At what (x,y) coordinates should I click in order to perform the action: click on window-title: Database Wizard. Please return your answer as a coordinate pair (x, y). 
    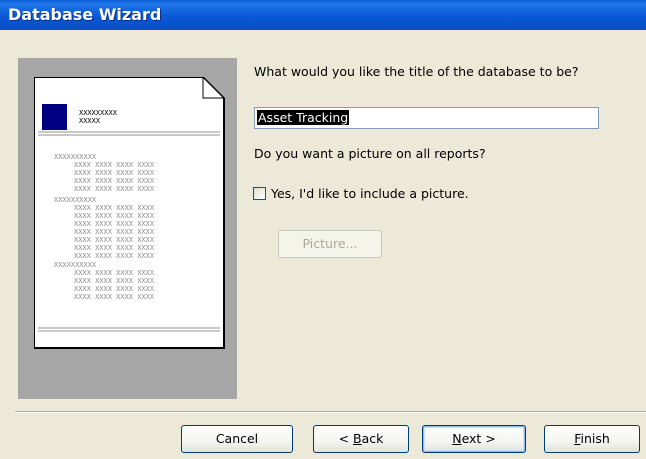
    Looking at the image, I should click on (85, 14).